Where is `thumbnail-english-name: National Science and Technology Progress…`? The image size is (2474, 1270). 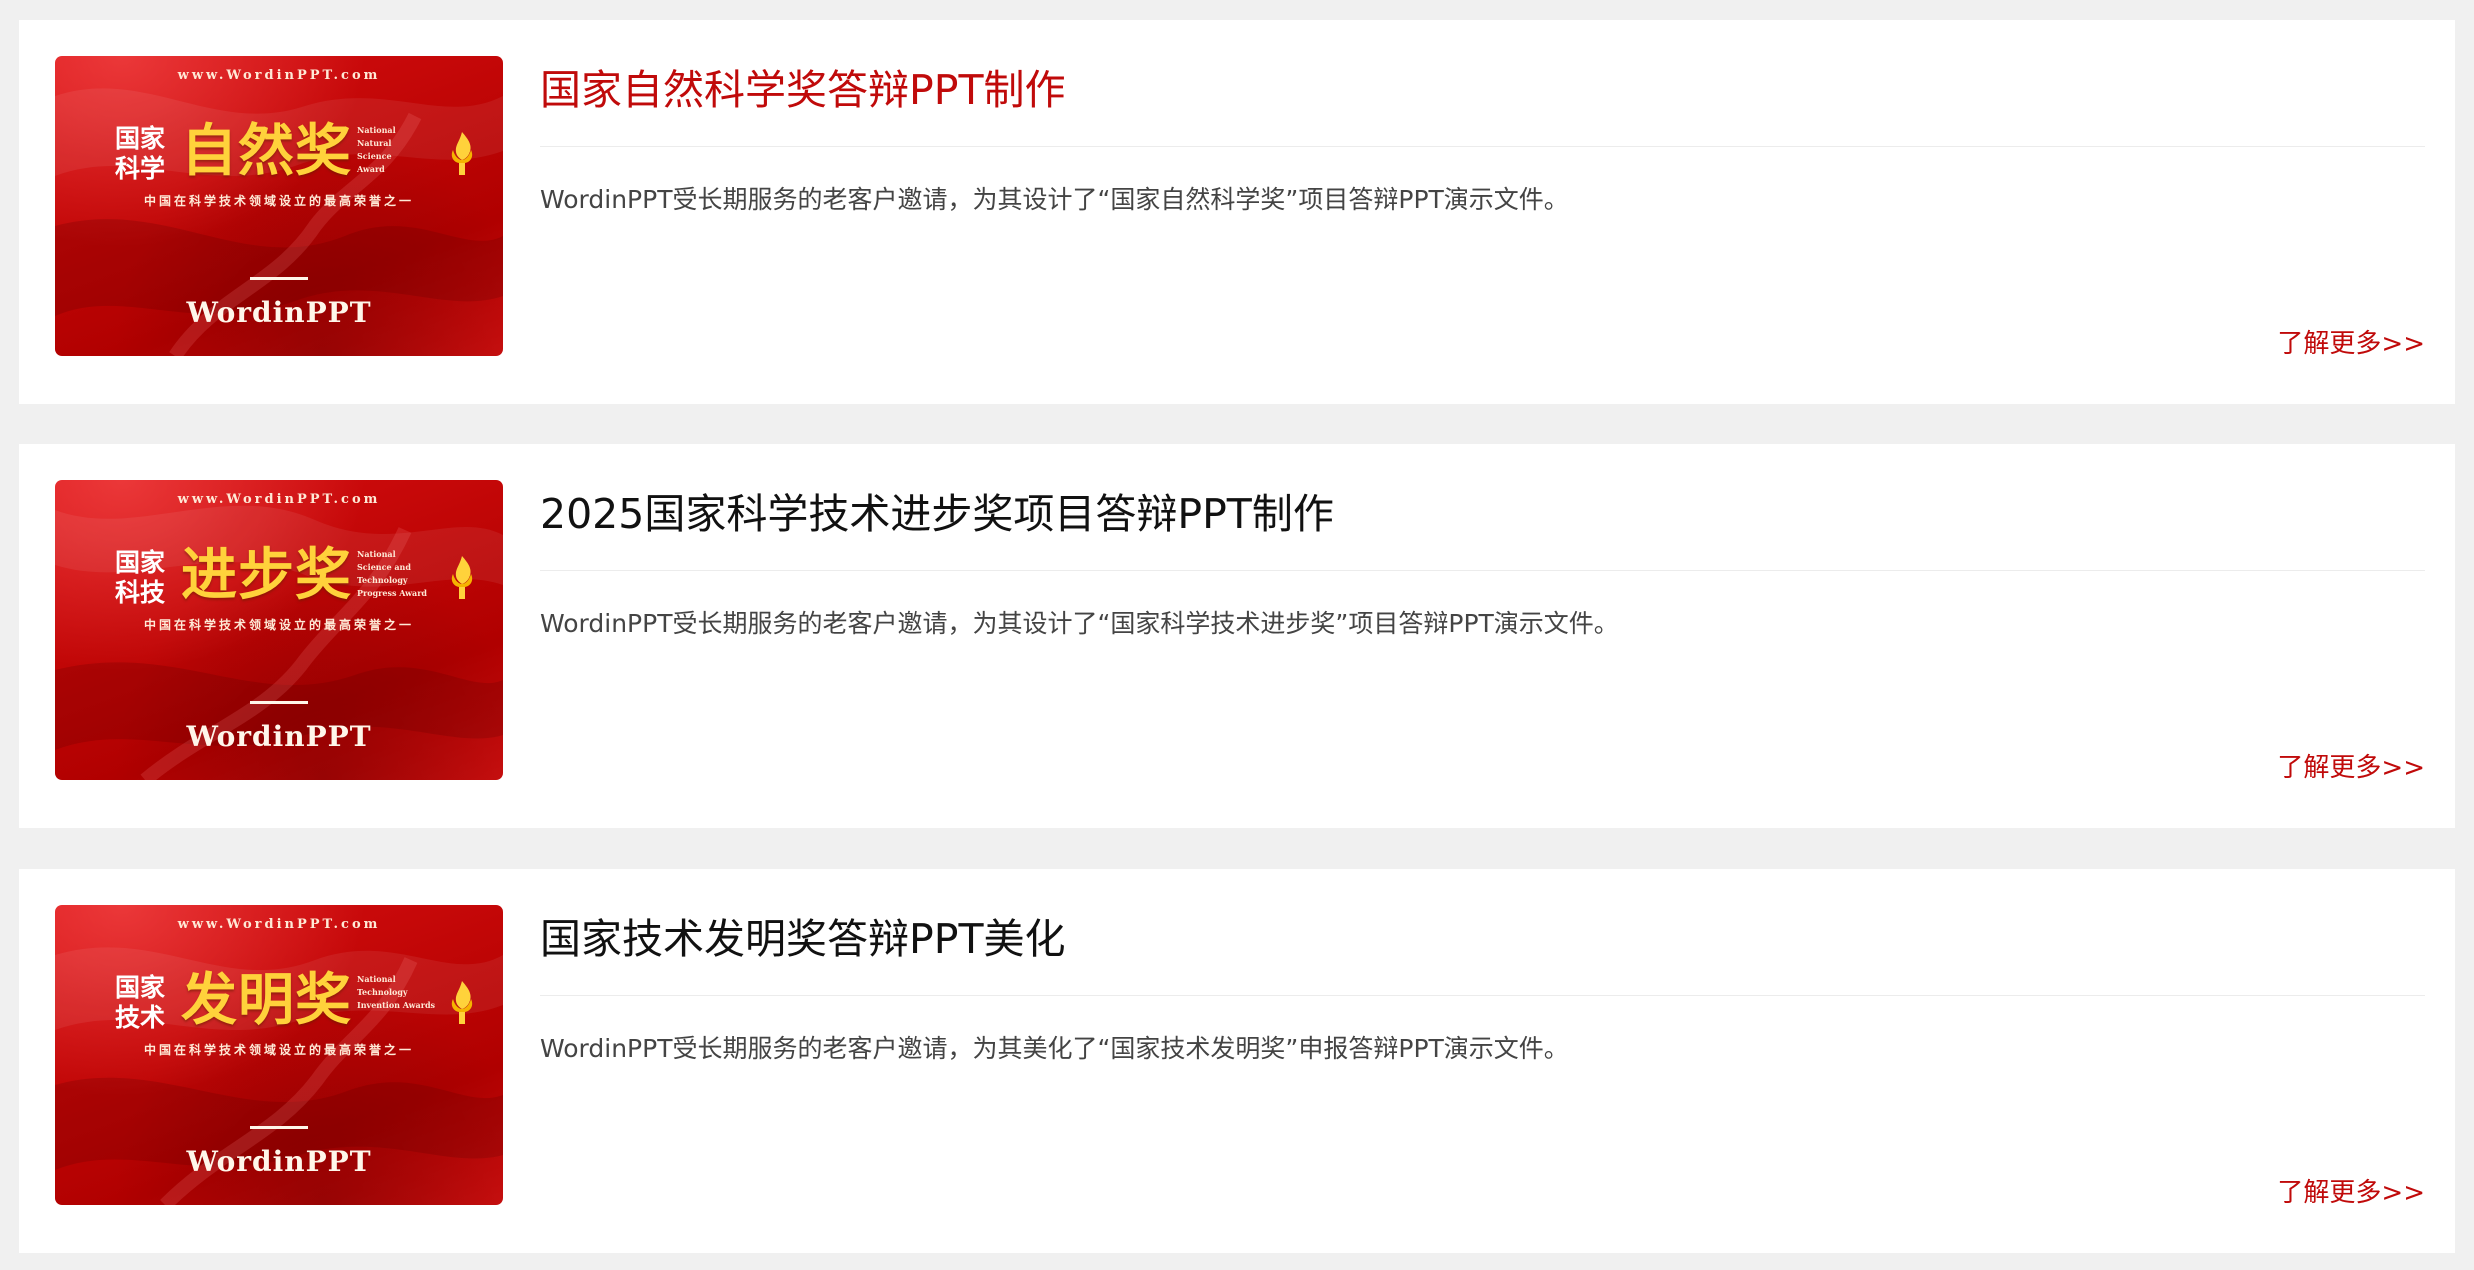 thumbnail-english-name: National Science and Technology Progress… is located at coordinates (397, 574).